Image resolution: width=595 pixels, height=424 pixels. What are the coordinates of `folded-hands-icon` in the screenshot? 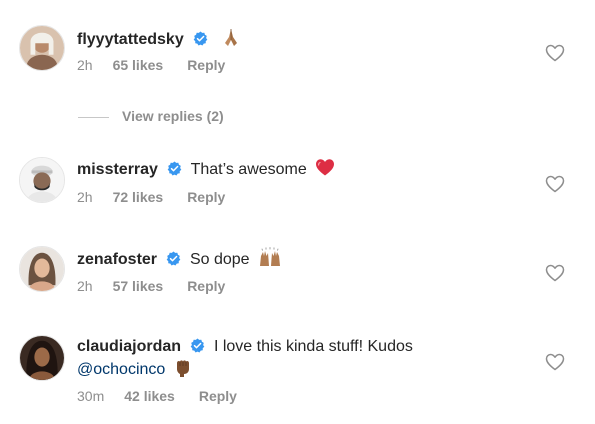 It's located at (231, 37).